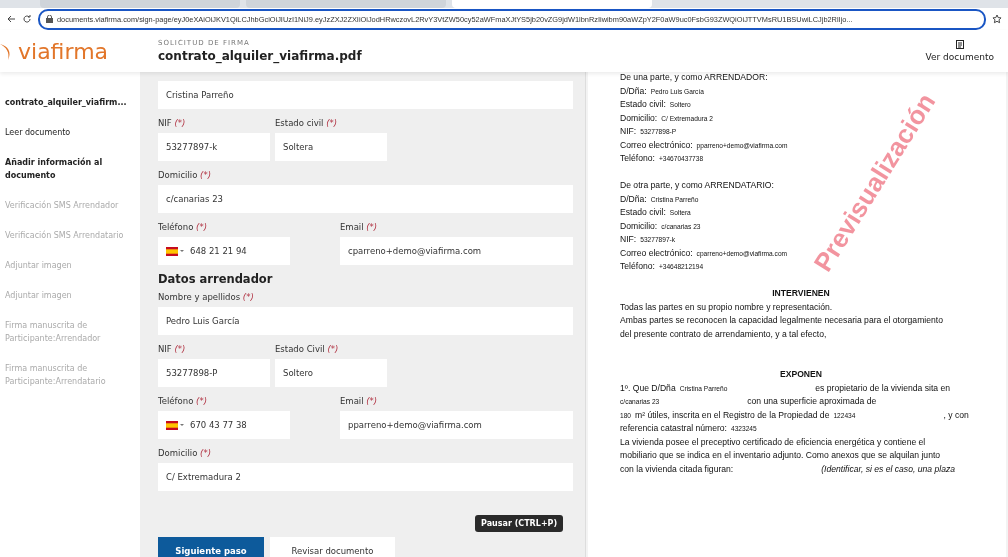 This screenshot has height=557, width=1008. Describe the element at coordinates (959, 51) in the screenshot. I see `view-document-button: Ver documento` at that location.